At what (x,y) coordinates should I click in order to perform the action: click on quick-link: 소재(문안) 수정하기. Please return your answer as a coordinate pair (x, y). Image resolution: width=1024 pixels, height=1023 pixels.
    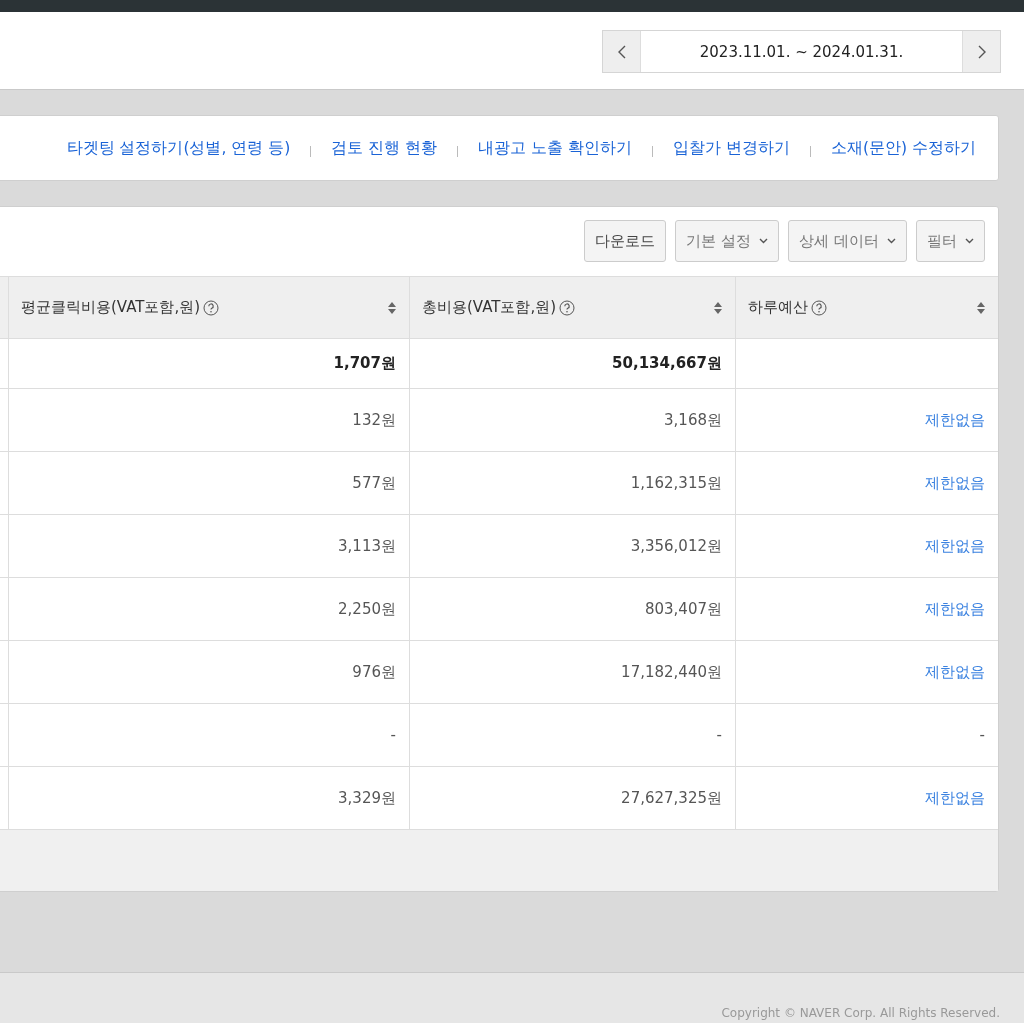
    Looking at the image, I should click on (903, 148).